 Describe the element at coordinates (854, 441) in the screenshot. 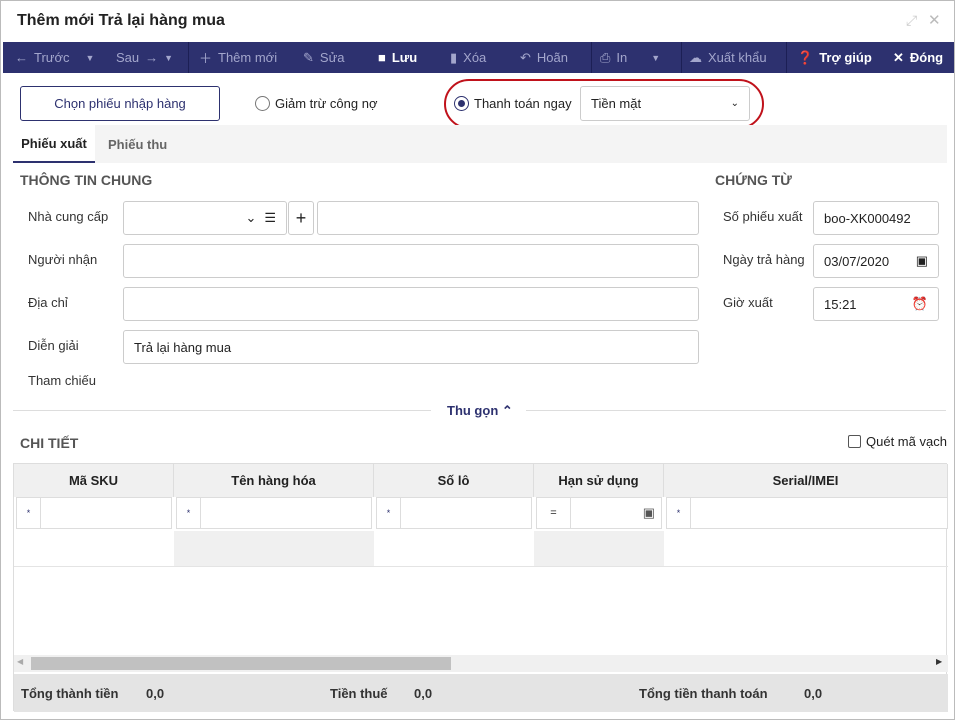

I see `checkbox-icon` at that location.